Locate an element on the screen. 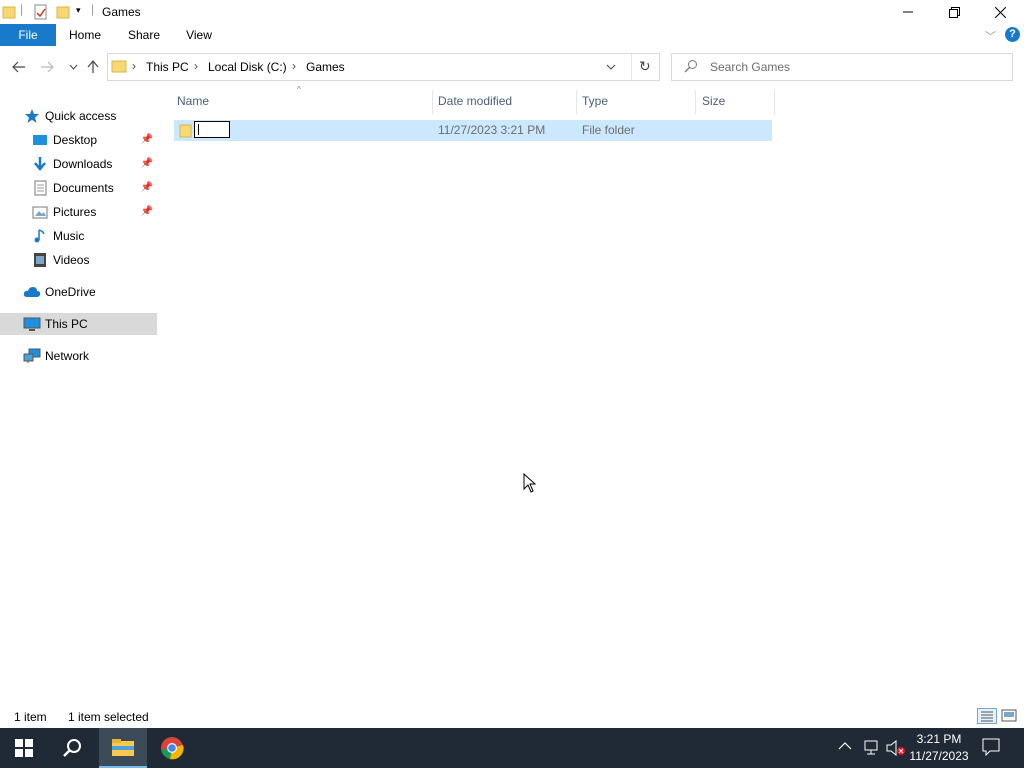 This screenshot has height=768, width=1024. search-placeholder: Search Games is located at coordinates (750, 67).